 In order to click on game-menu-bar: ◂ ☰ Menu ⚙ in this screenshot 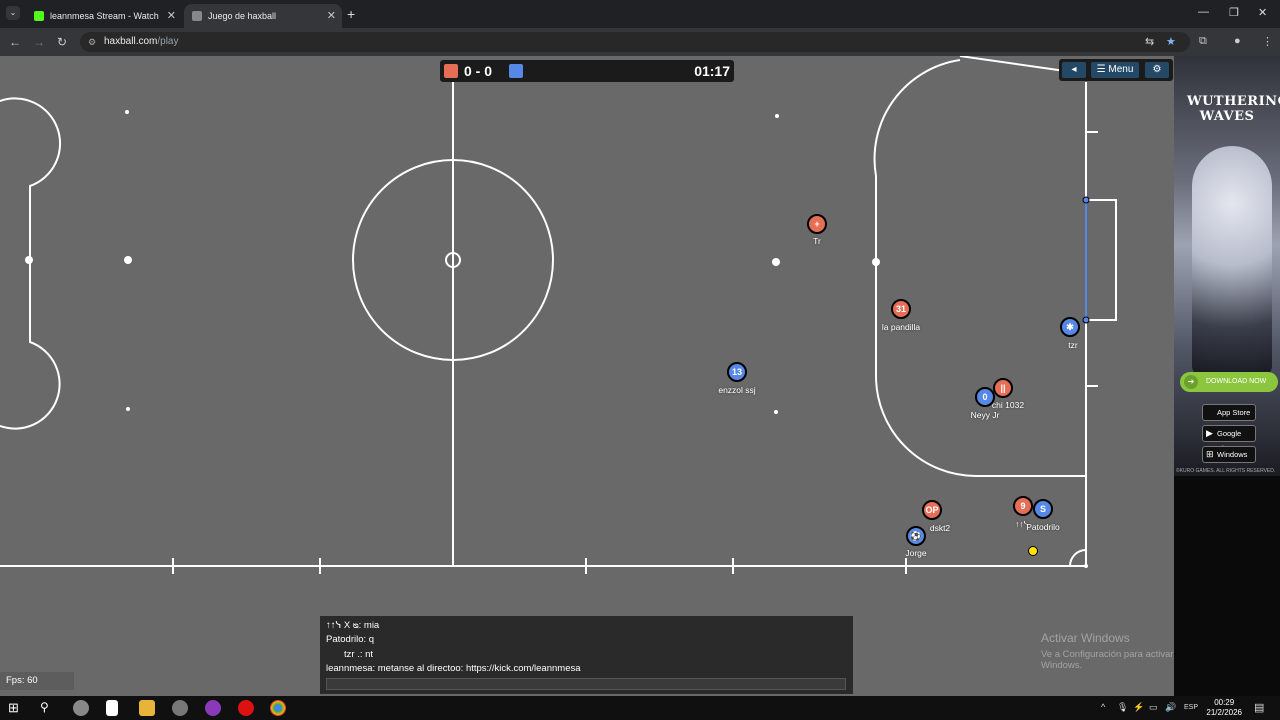, I will do `click(1116, 70)`.